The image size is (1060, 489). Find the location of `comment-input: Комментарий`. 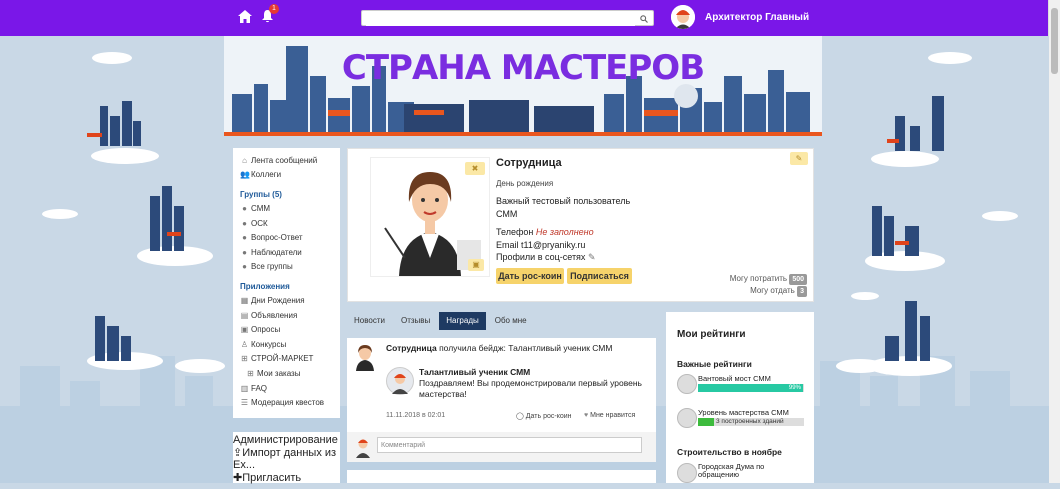

comment-input: Комментарий is located at coordinates (509, 445).